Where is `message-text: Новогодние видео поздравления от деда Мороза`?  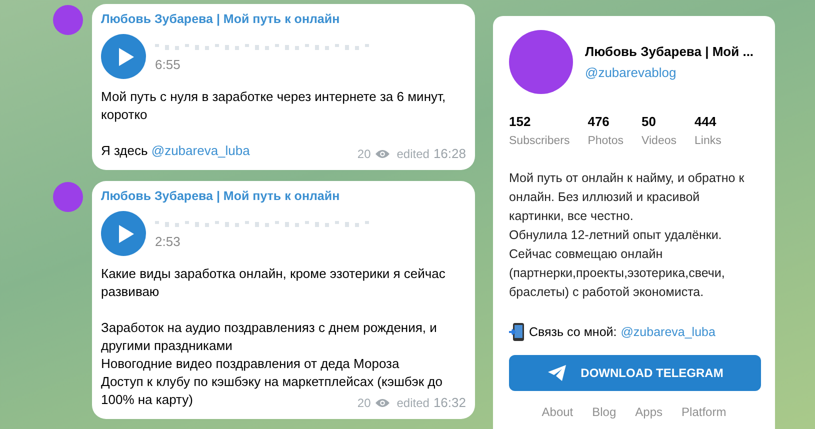
message-text: Новогодние видео поздравления от деда Мороза is located at coordinates (250, 363).